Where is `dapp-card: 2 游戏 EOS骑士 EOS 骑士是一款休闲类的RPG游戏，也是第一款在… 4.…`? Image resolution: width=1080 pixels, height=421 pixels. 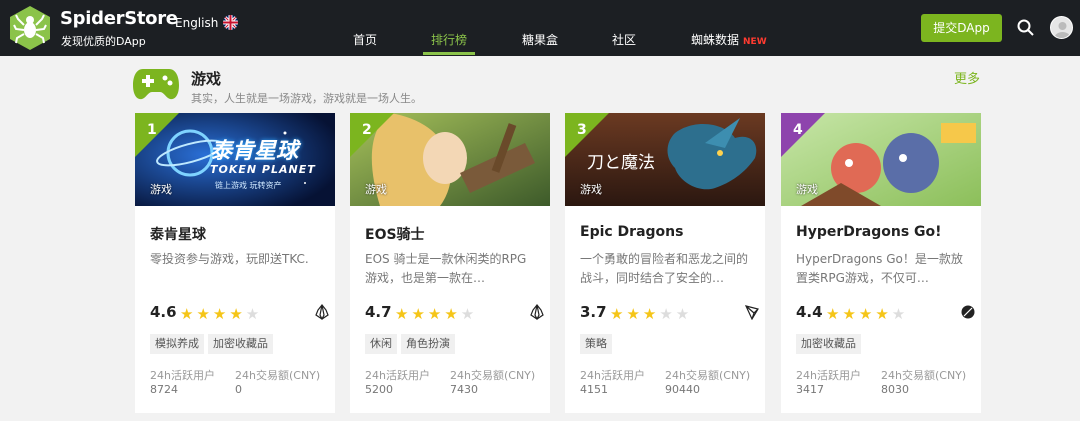 dapp-card: 2 游戏 EOS骑士 EOS 骑士是一款休闲类的RPG游戏，也是第一款在… 4.… is located at coordinates (450, 263).